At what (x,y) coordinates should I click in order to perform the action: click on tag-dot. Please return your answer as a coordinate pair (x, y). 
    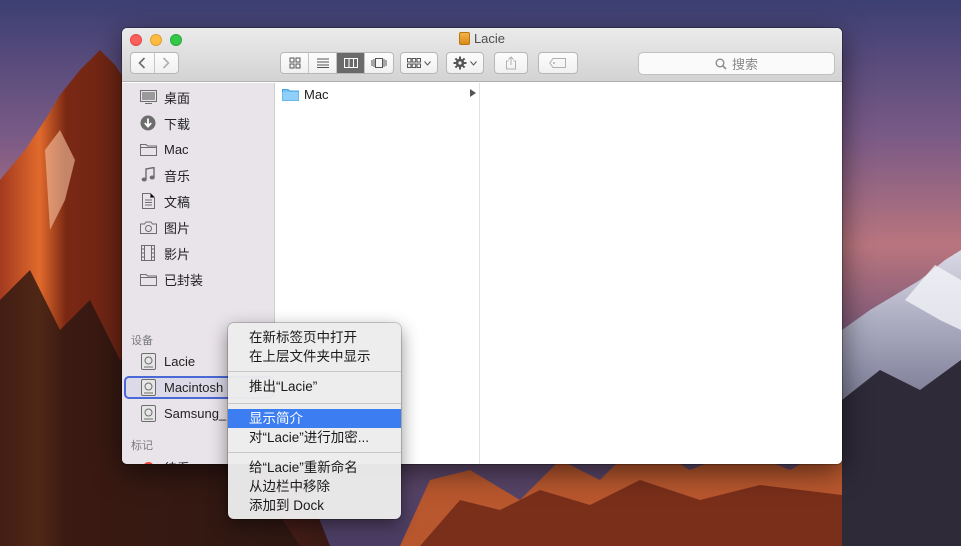
    Looking at the image, I should click on (148, 462).